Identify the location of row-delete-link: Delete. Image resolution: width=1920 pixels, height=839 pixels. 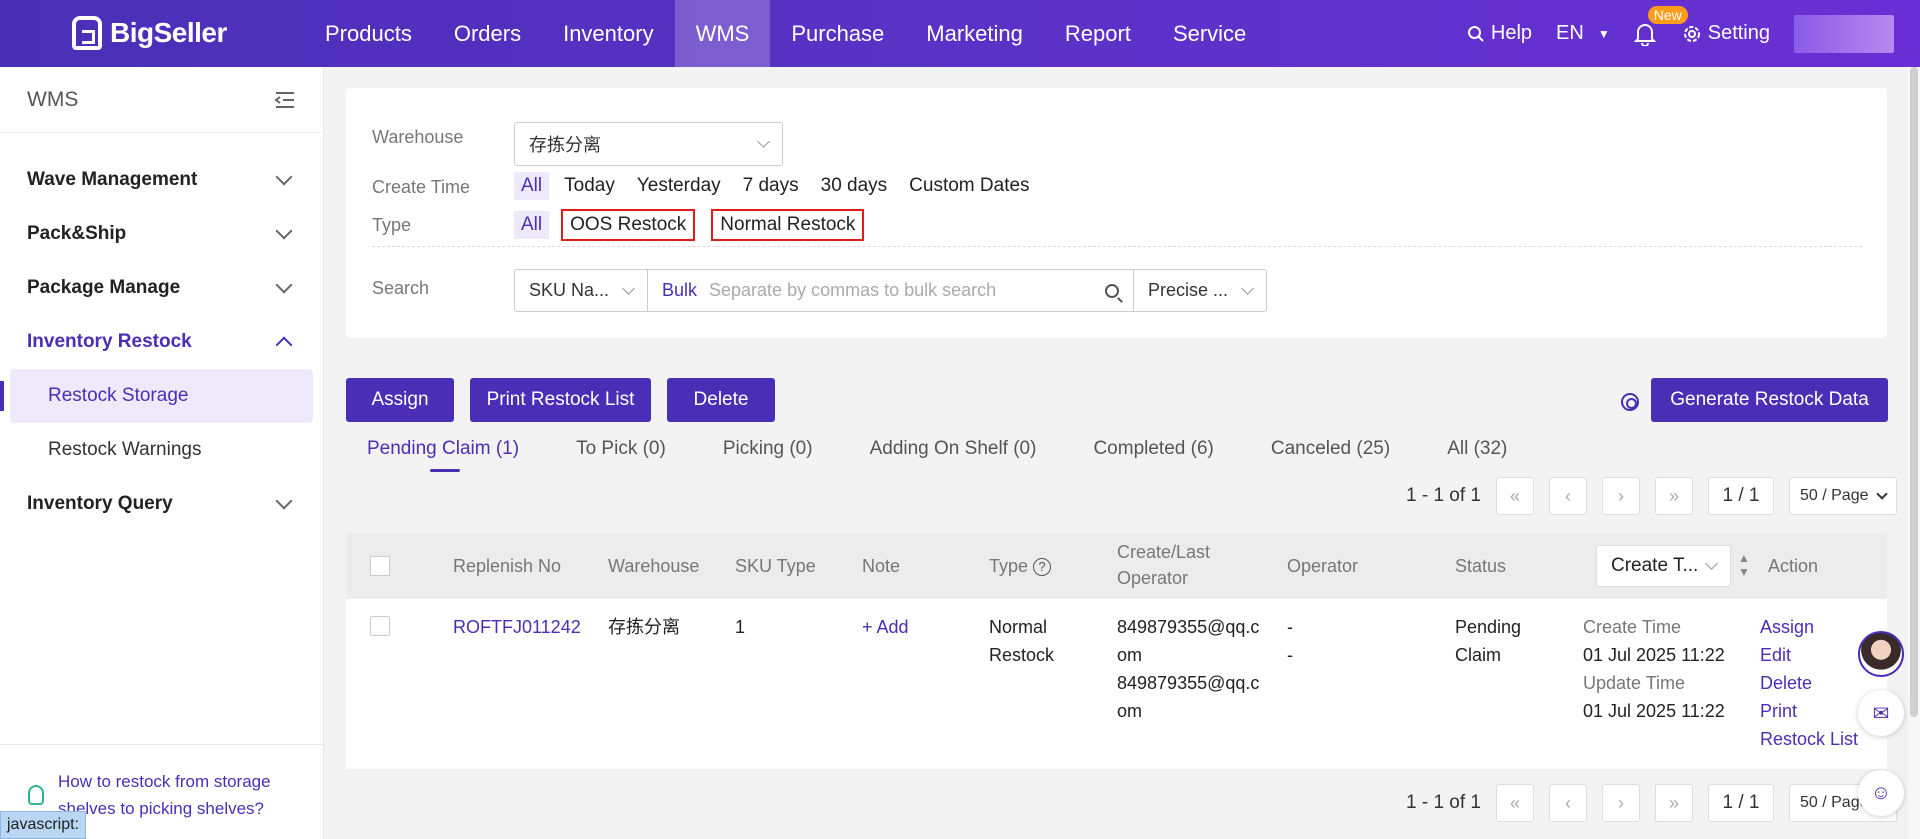
(1786, 683).